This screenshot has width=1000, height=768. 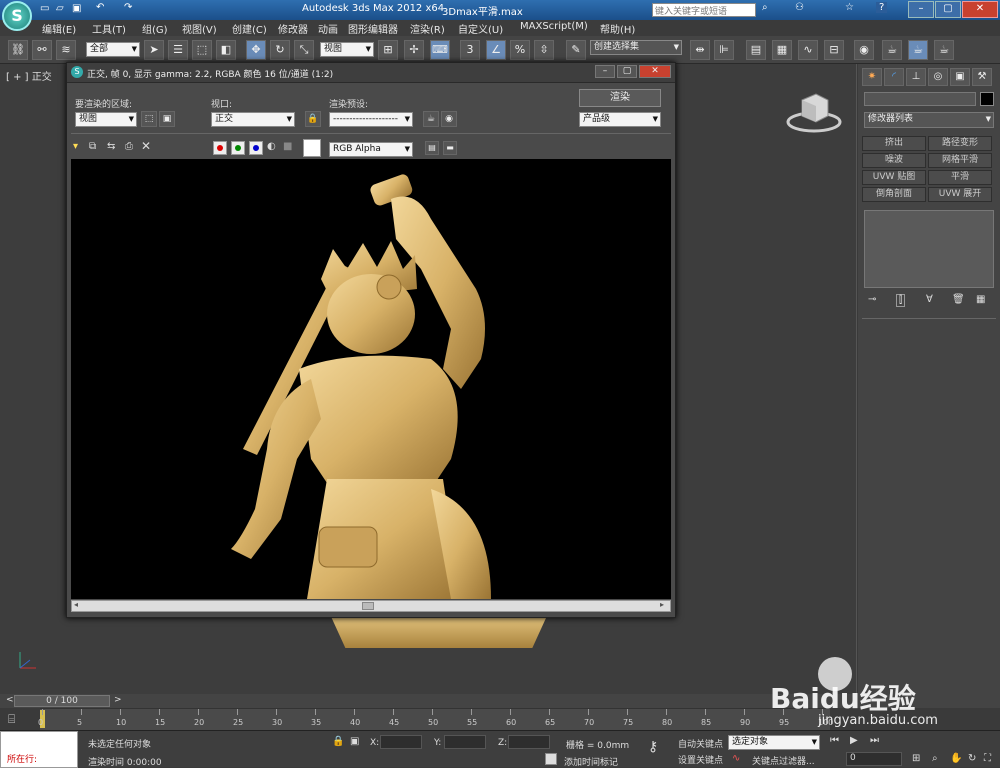 What do you see at coordinates (799, 7) in the screenshot?
I see `communication-icon: ⚇` at bounding box center [799, 7].